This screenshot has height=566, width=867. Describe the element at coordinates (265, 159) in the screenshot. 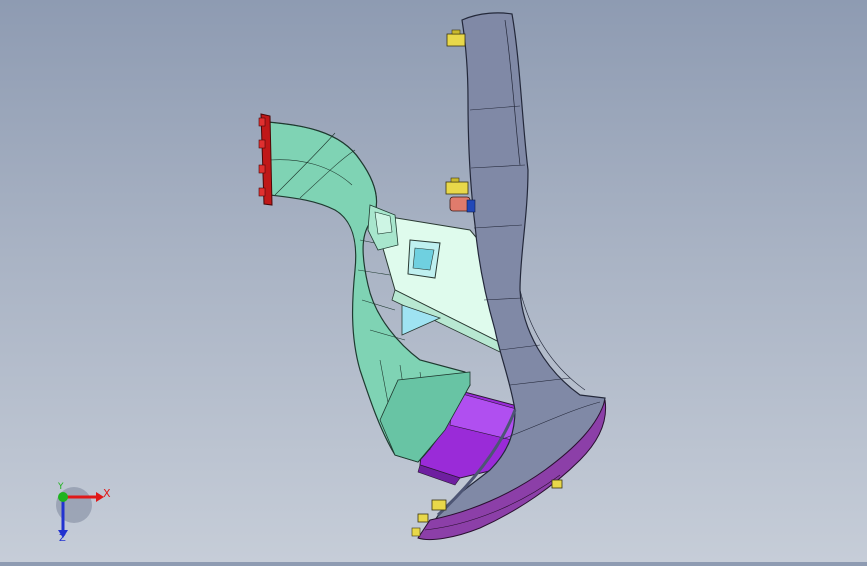

I see `duct-flange` at that location.